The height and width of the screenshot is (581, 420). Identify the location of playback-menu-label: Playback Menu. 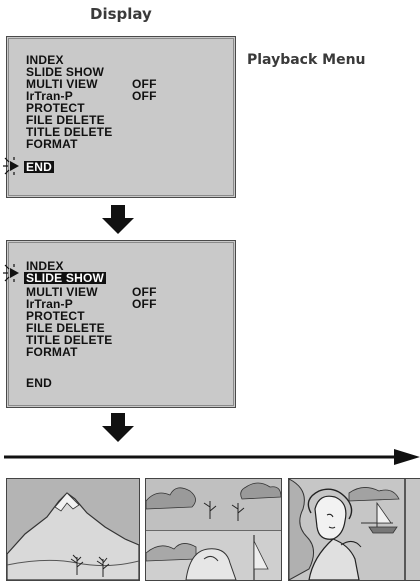
(306, 60).